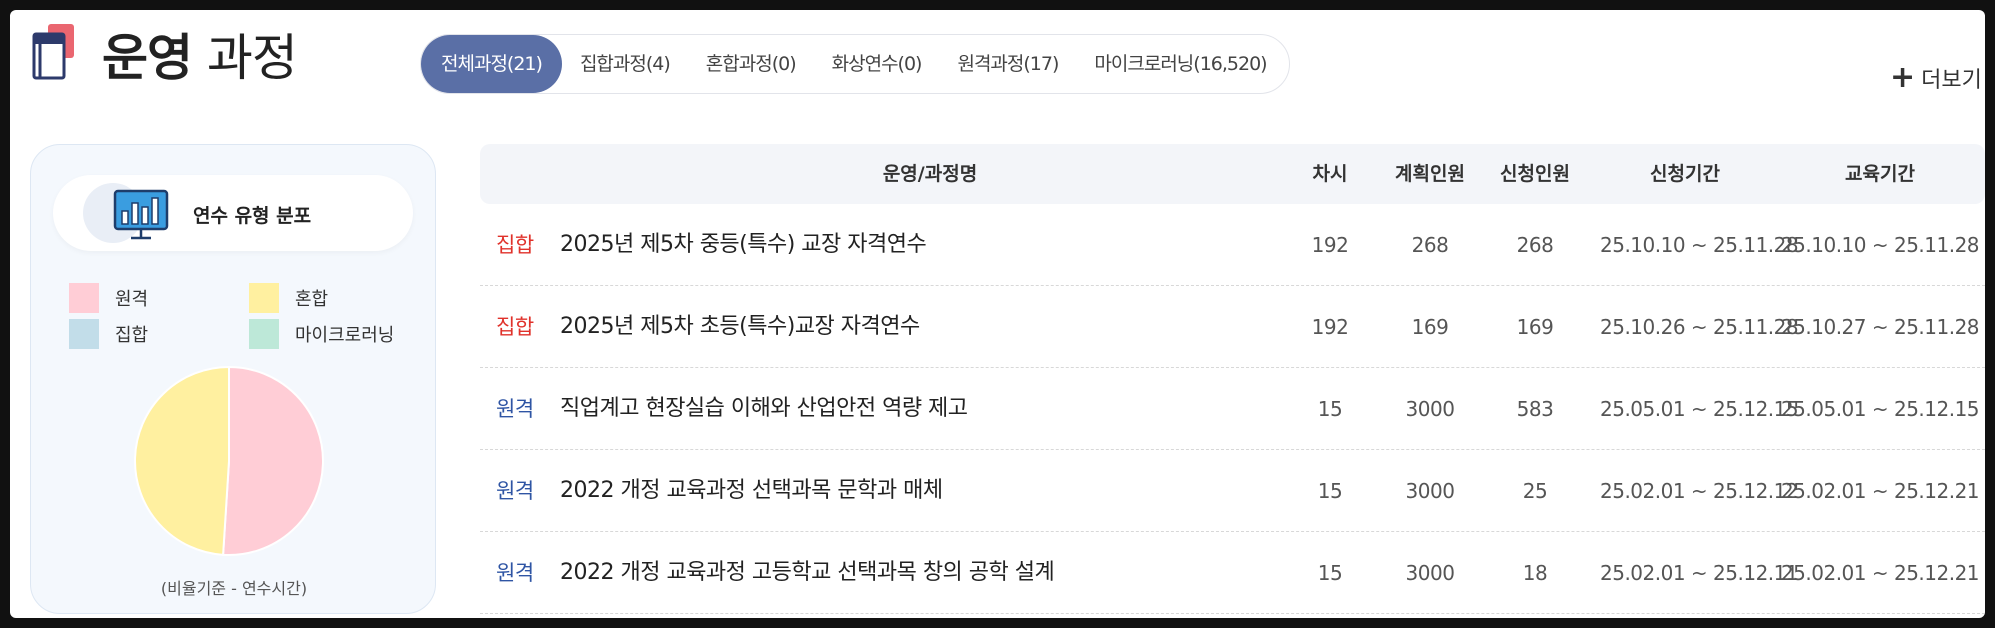 The width and height of the screenshot is (1995, 628). What do you see at coordinates (1699, 573) in the screenshot?
I see `apply-period: 25.02.01 ~ 25.12.11` at bounding box center [1699, 573].